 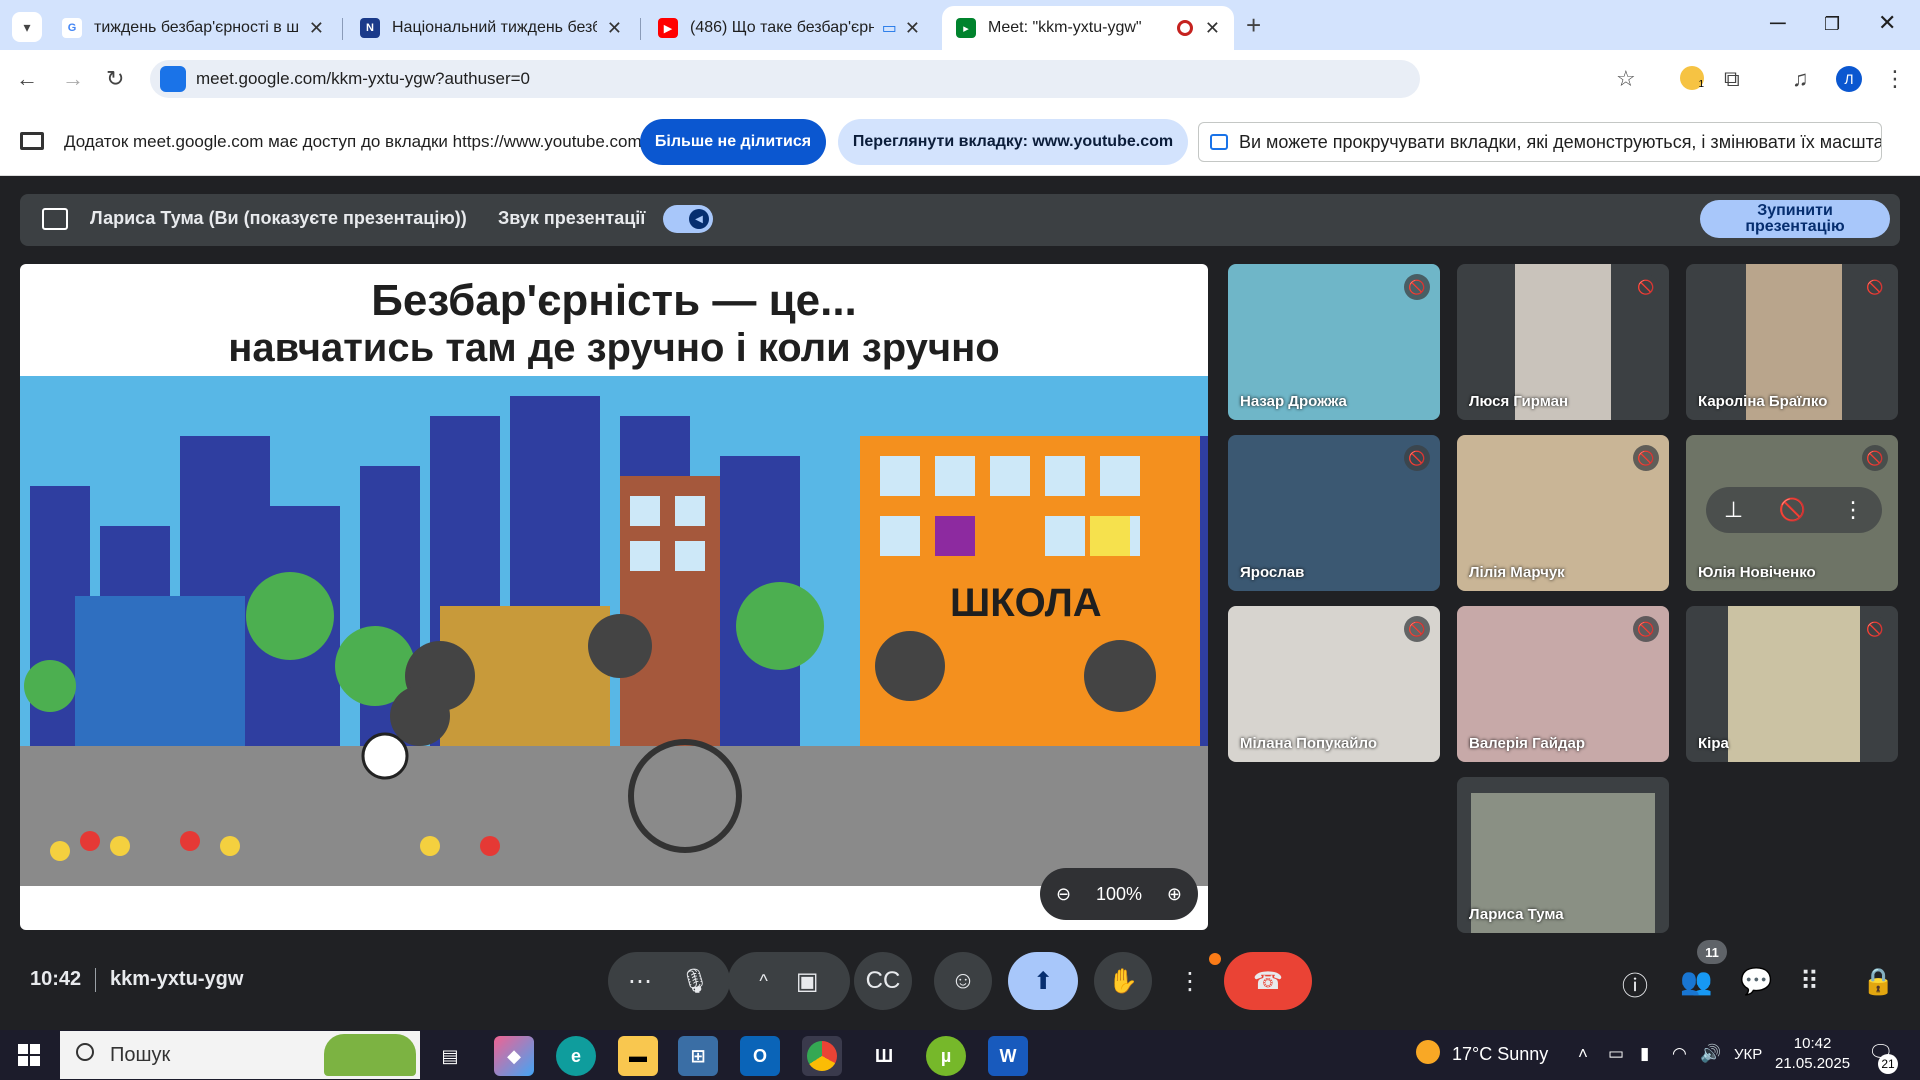 I want to click on tab-search-chevron-icon: ▾, so click(x=27, y=27).